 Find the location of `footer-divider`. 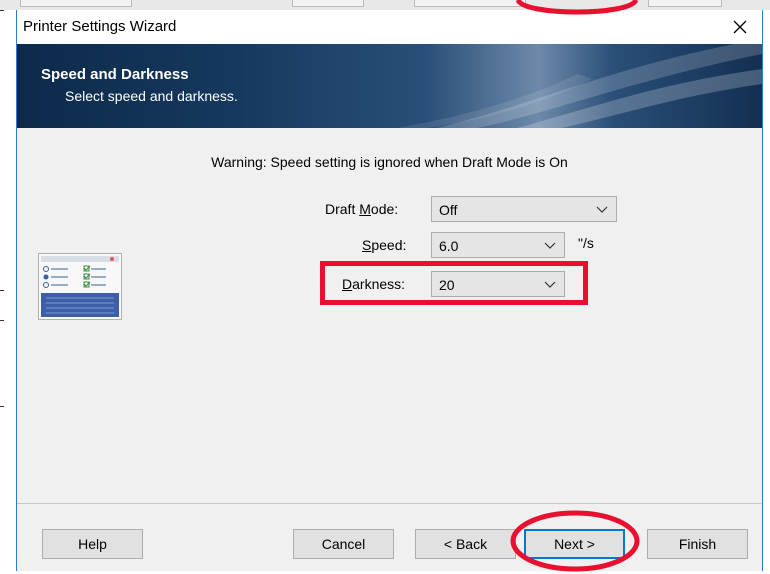

footer-divider is located at coordinates (389, 503).